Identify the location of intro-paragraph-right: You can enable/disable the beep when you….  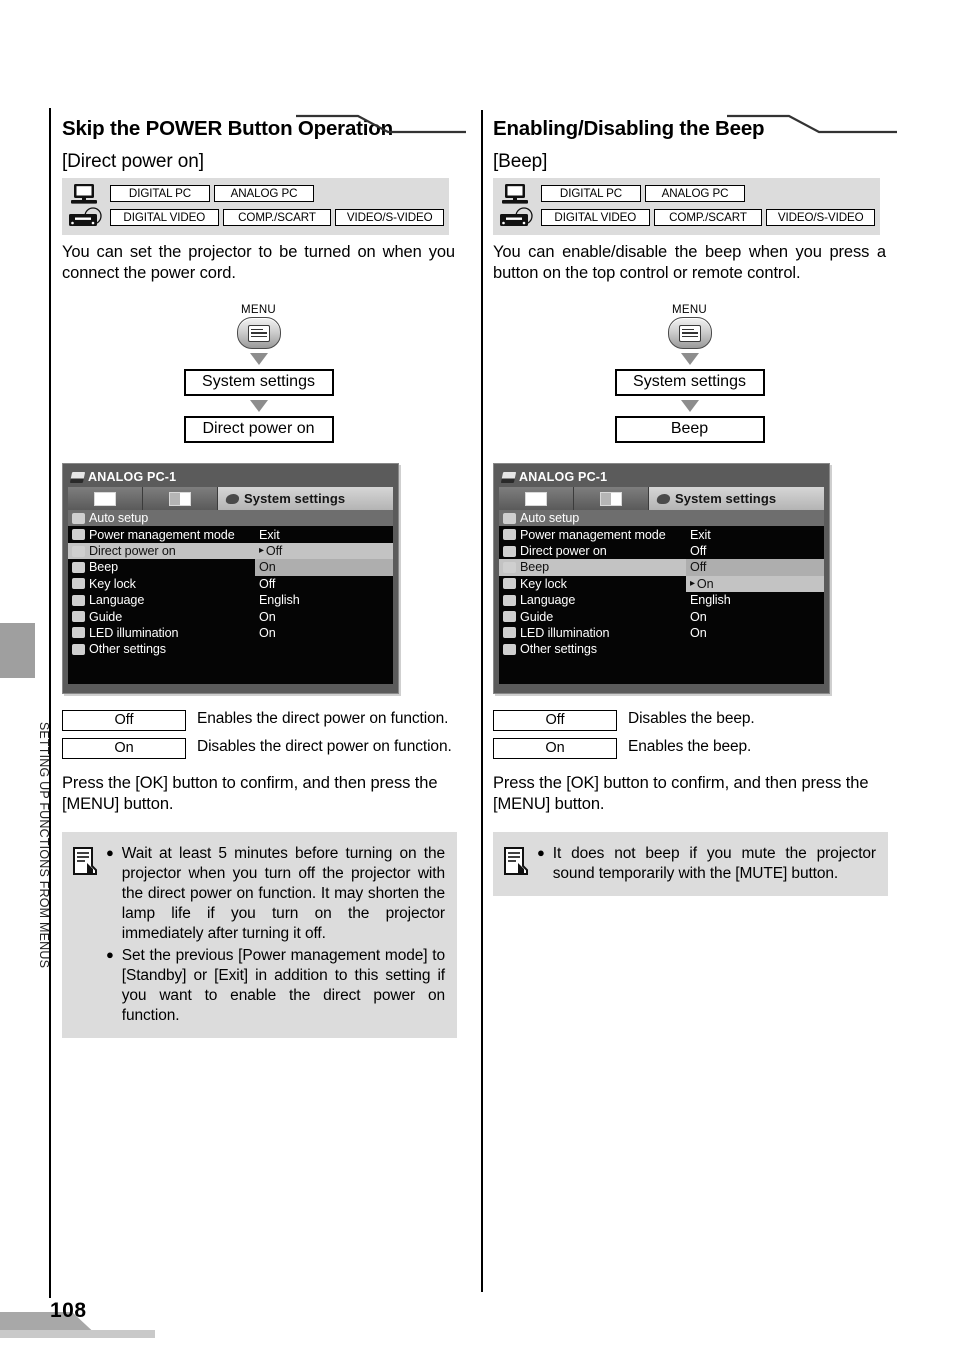
(689, 262).